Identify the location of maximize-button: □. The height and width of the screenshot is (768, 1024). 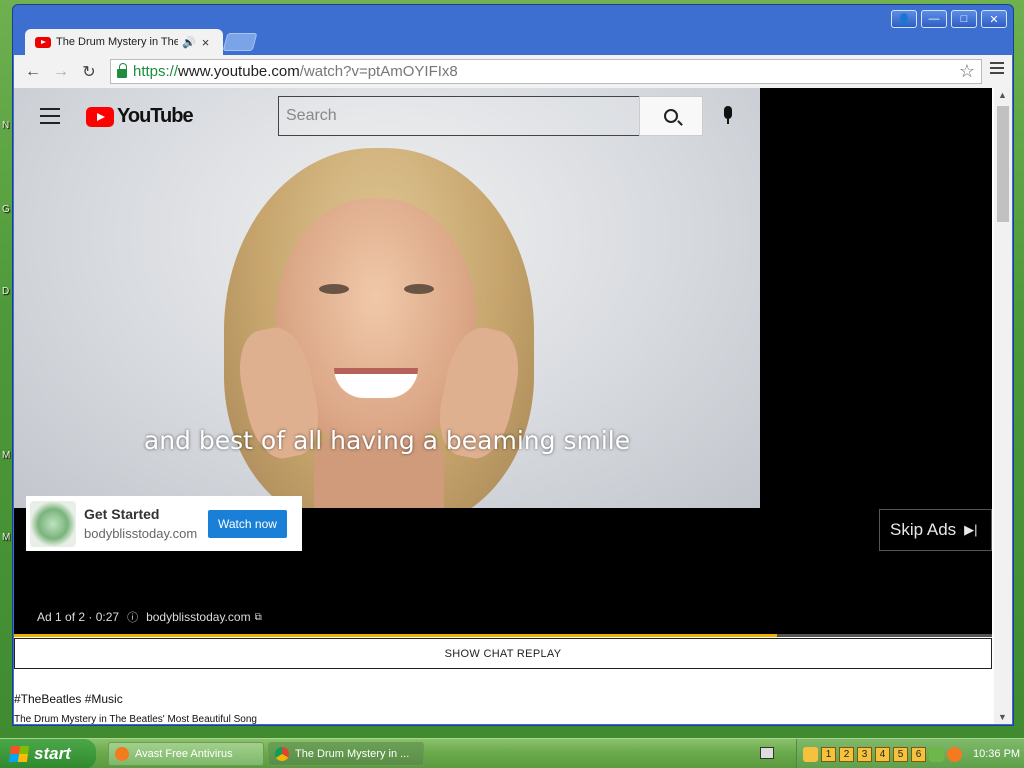
(964, 19).